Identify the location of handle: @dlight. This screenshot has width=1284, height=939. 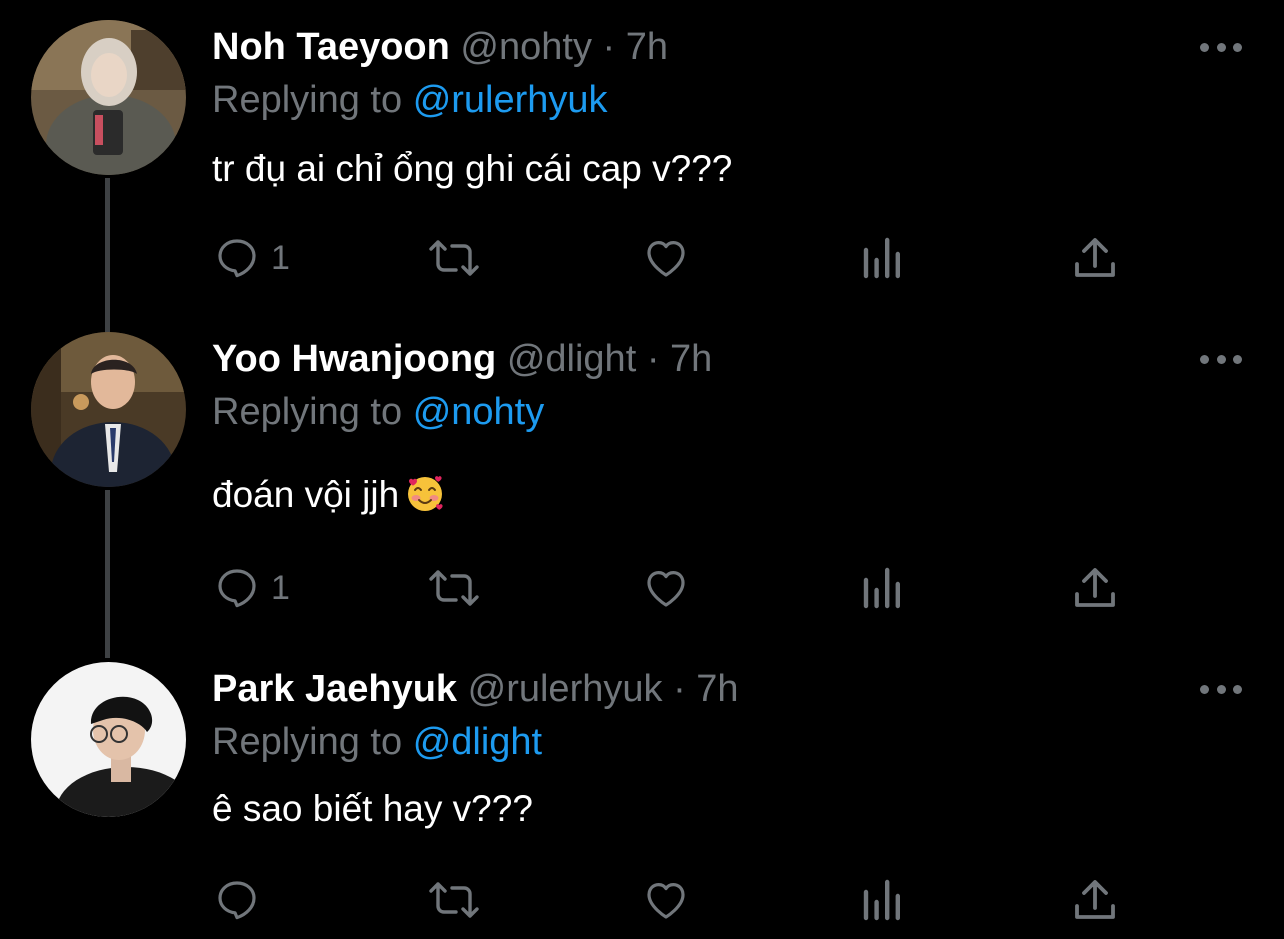
(571, 359).